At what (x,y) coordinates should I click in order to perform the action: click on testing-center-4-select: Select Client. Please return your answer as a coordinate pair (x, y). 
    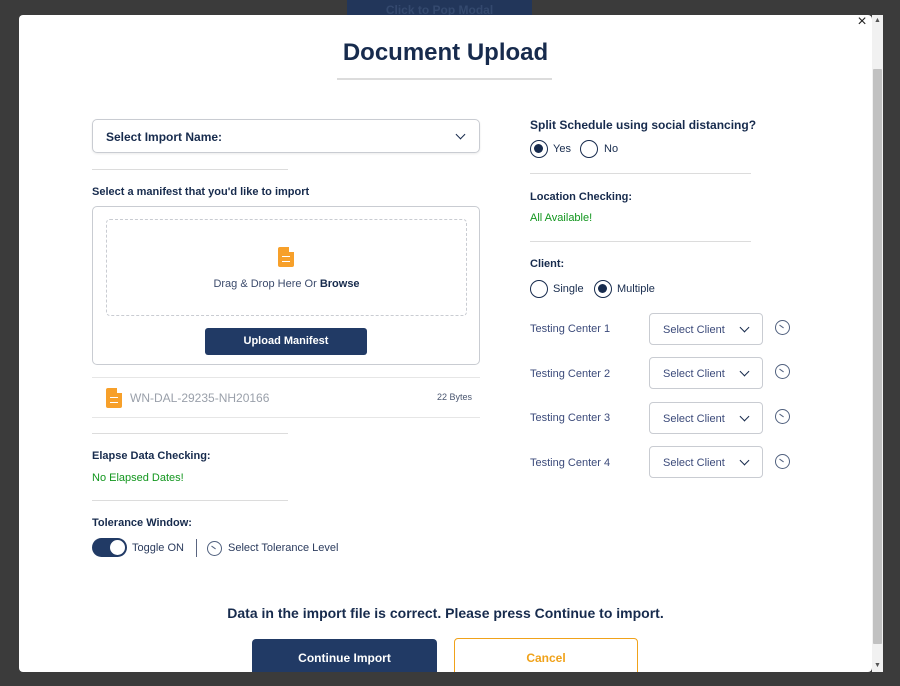
    Looking at the image, I should click on (706, 462).